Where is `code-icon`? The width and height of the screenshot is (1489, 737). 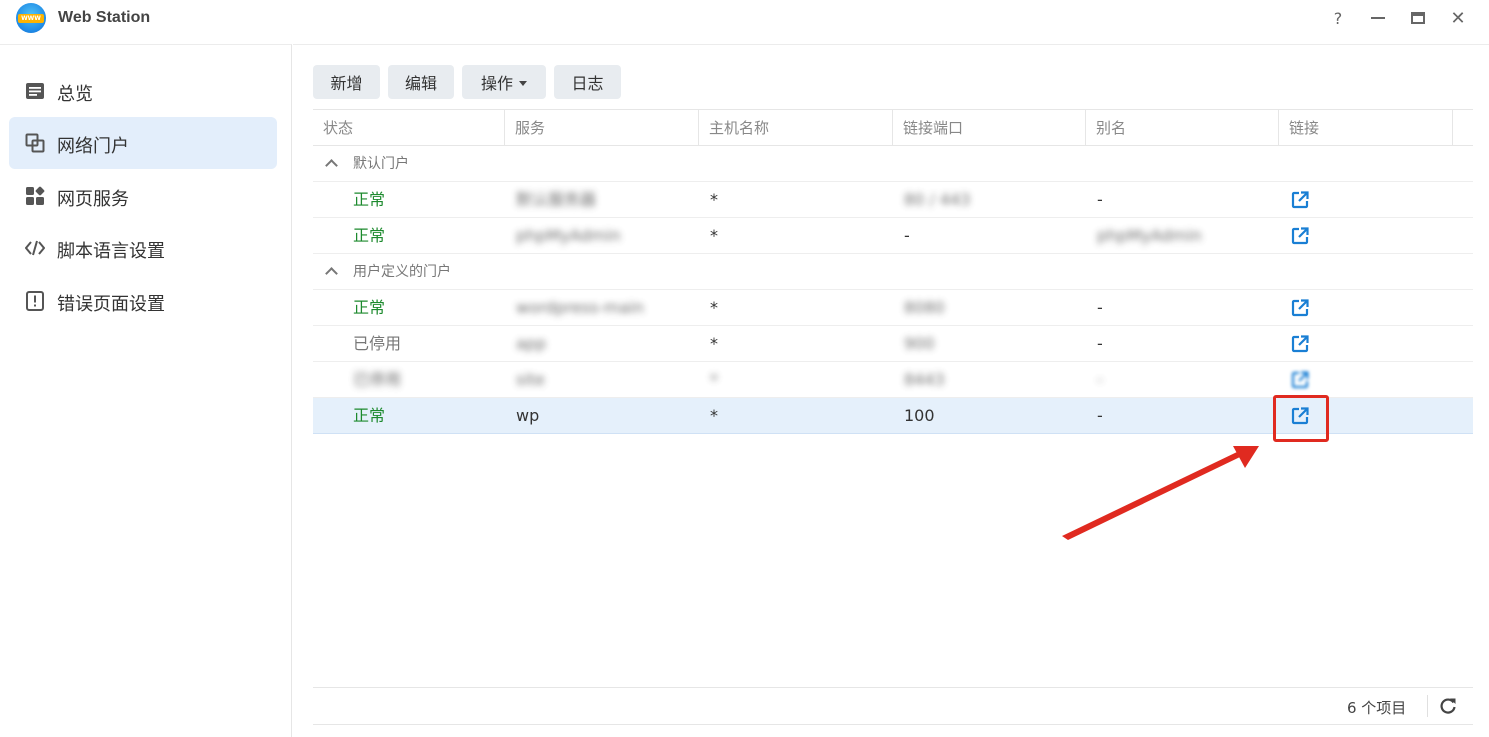 code-icon is located at coordinates (35, 248).